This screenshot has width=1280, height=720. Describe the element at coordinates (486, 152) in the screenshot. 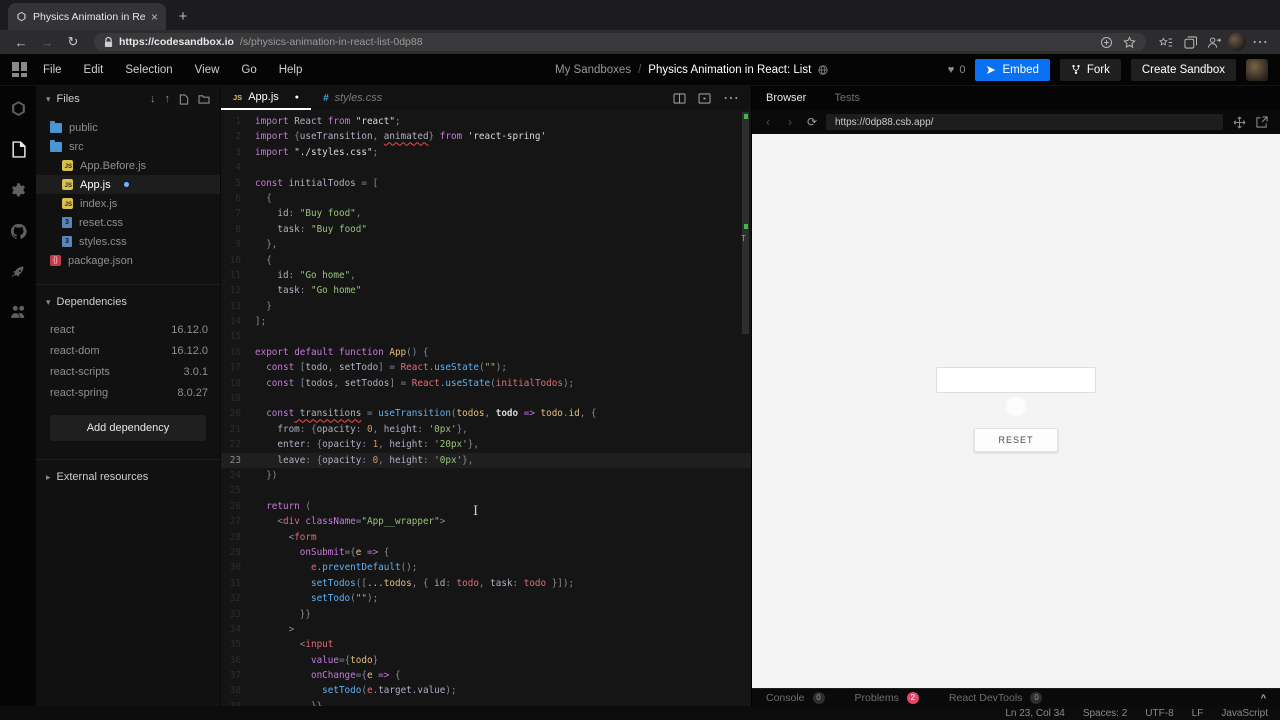

I see `code-line: 3 import "./styles.css";` at that location.